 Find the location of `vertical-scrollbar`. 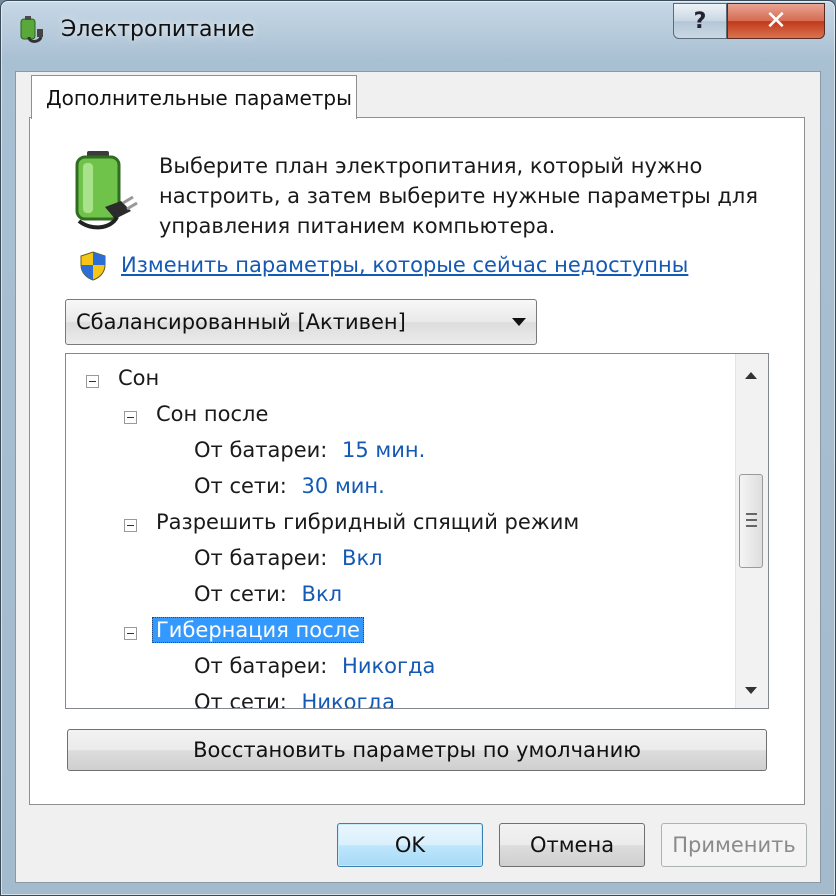

vertical-scrollbar is located at coordinates (751, 531).